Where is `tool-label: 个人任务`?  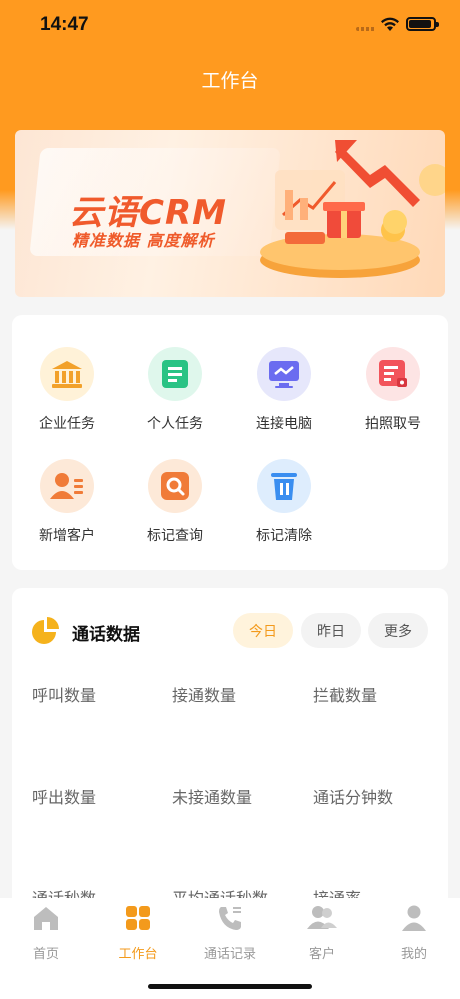 tool-label: 个人任务 is located at coordinates (175, 424).